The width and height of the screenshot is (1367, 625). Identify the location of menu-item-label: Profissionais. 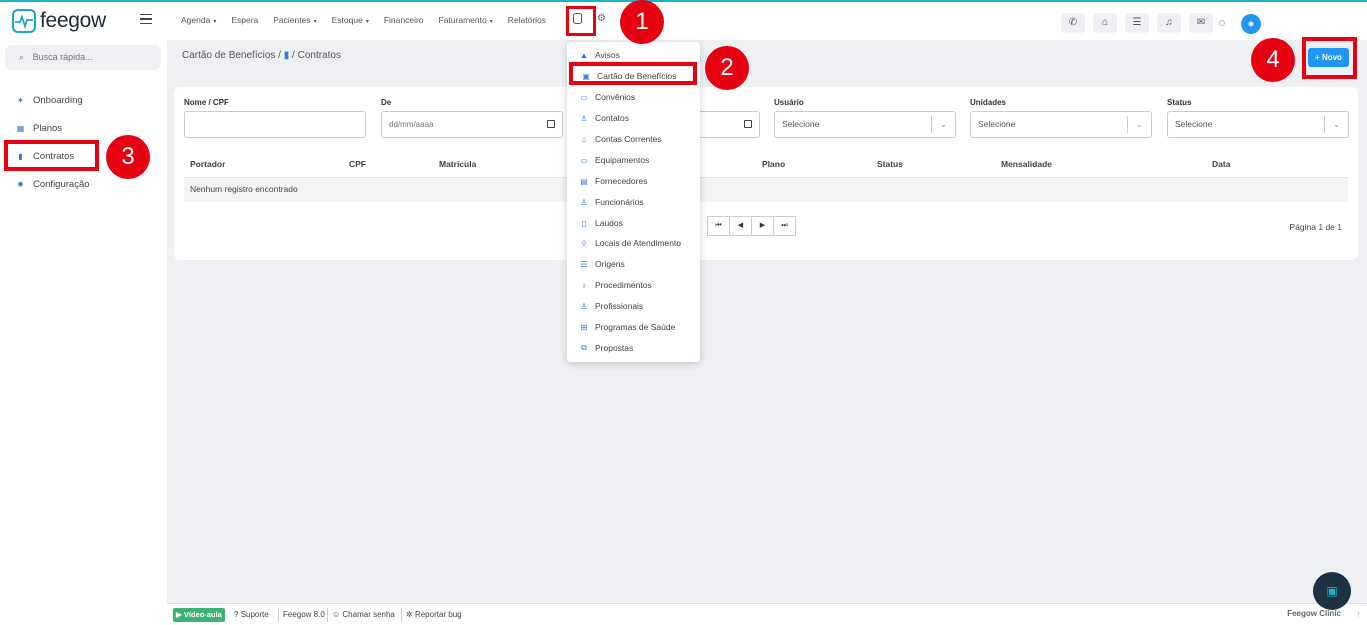
(619, 306).